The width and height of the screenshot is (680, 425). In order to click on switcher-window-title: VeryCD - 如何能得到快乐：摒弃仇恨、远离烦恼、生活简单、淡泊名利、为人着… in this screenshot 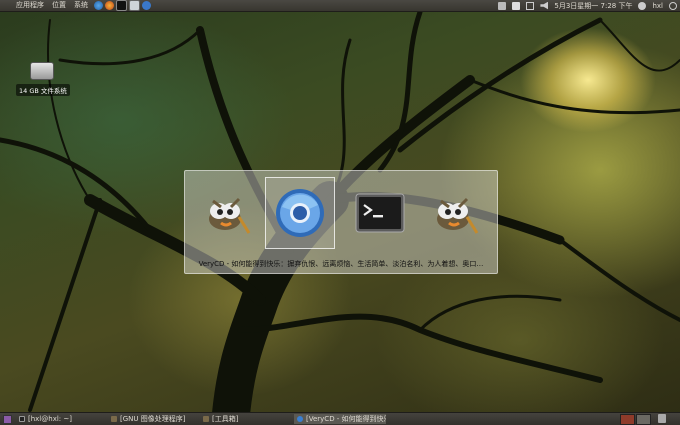, I will do `click(341, 264)`.